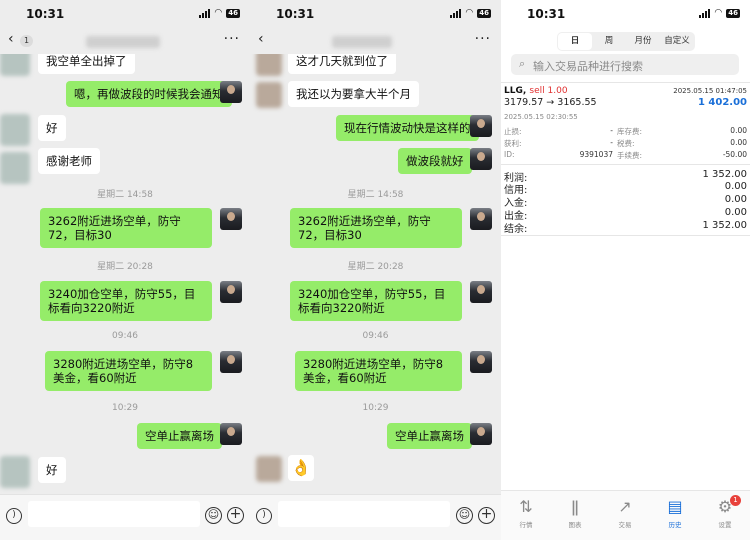  What do you see at coordinates (125, 336) in the screenshot?
I see `timestamp: 09:46` at bounding box center [125, 336].